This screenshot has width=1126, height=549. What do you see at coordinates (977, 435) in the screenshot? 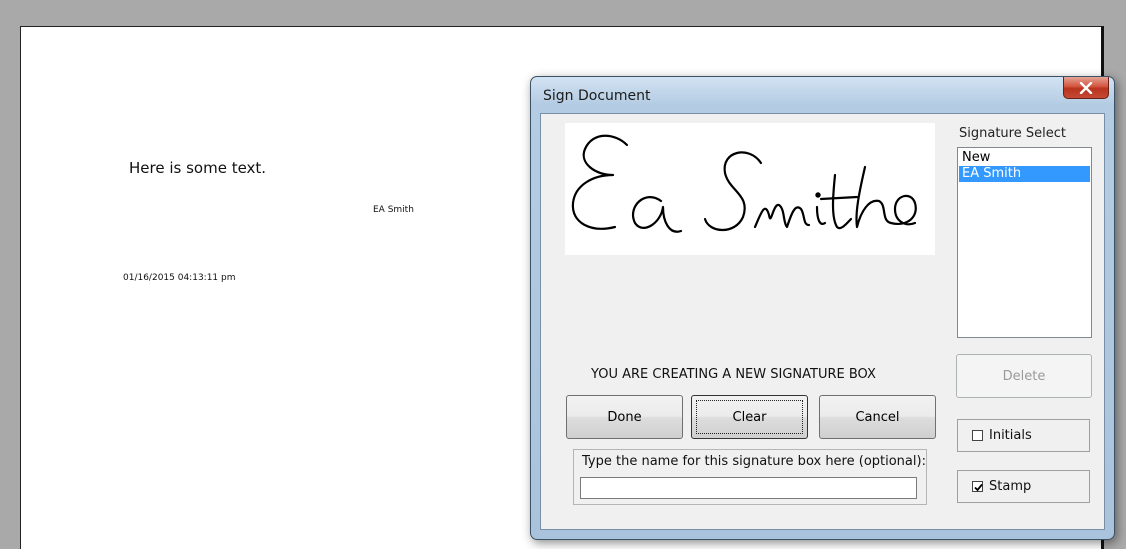
I see `initials-checkbox` at bounding box center [977, 435].